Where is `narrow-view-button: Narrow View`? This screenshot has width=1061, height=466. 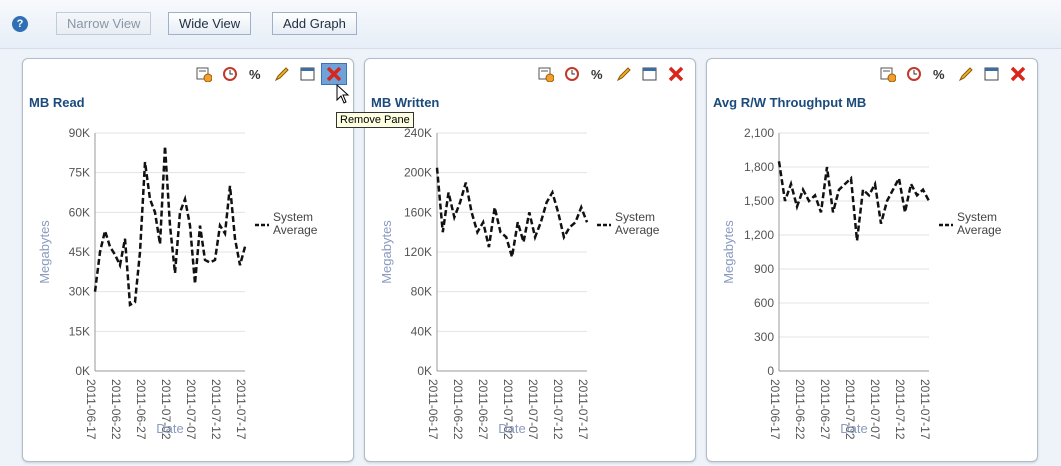
narrow-view-button: Narrow View is located at coordinates (104, 23).